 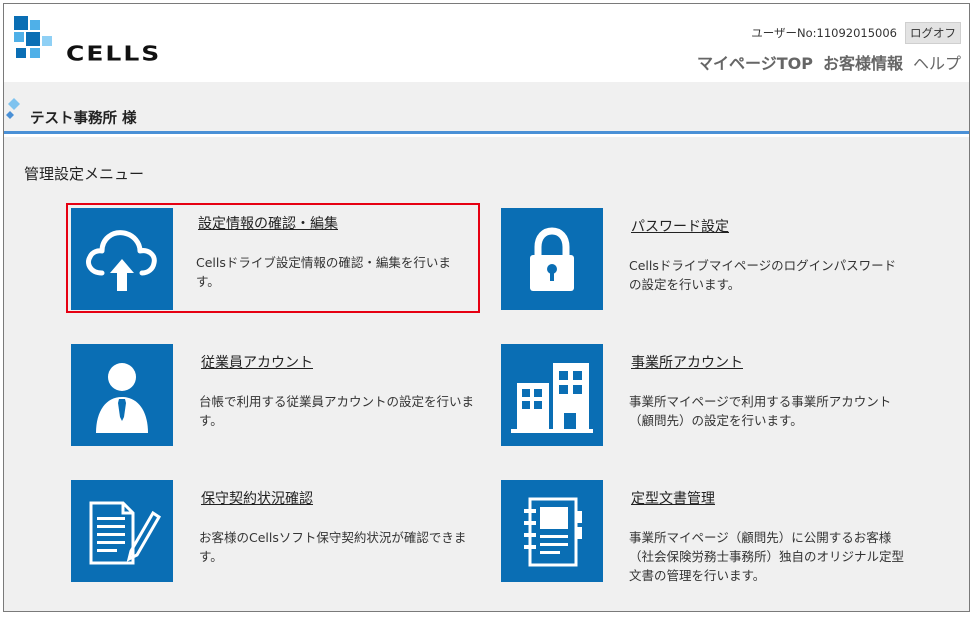 What do you see at coordinates (937, 62) in the screenshot?
I see `nav-help: ヘルプ` at bounding box center [937, 62].